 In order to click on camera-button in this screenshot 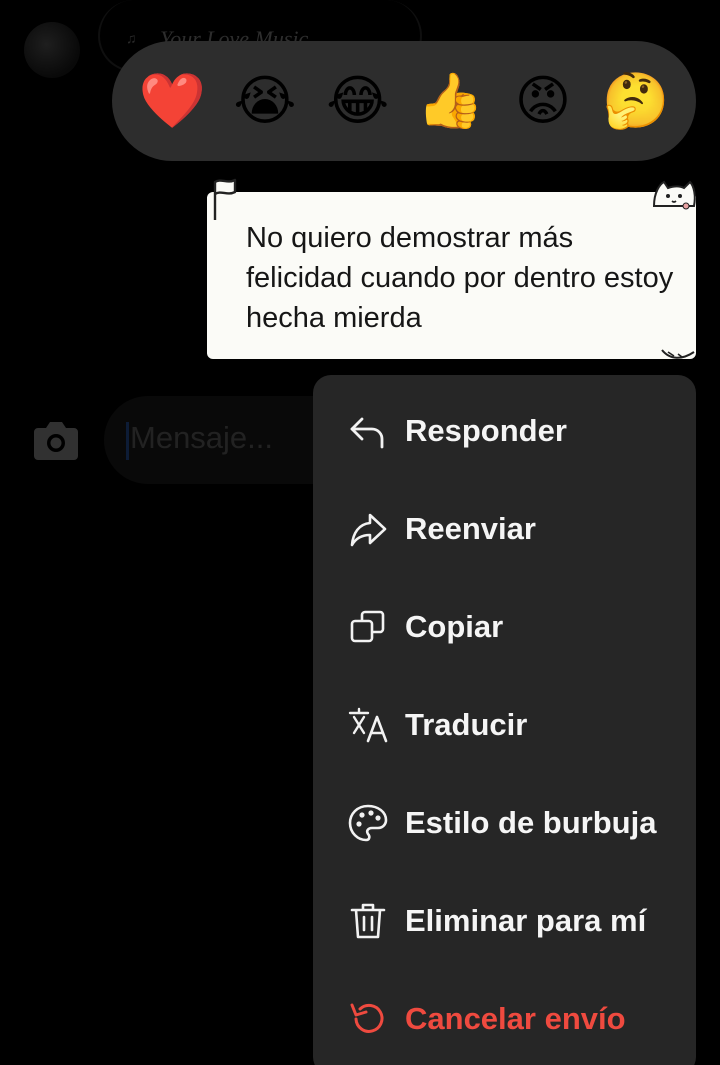, I will do `click(56, 440)`.